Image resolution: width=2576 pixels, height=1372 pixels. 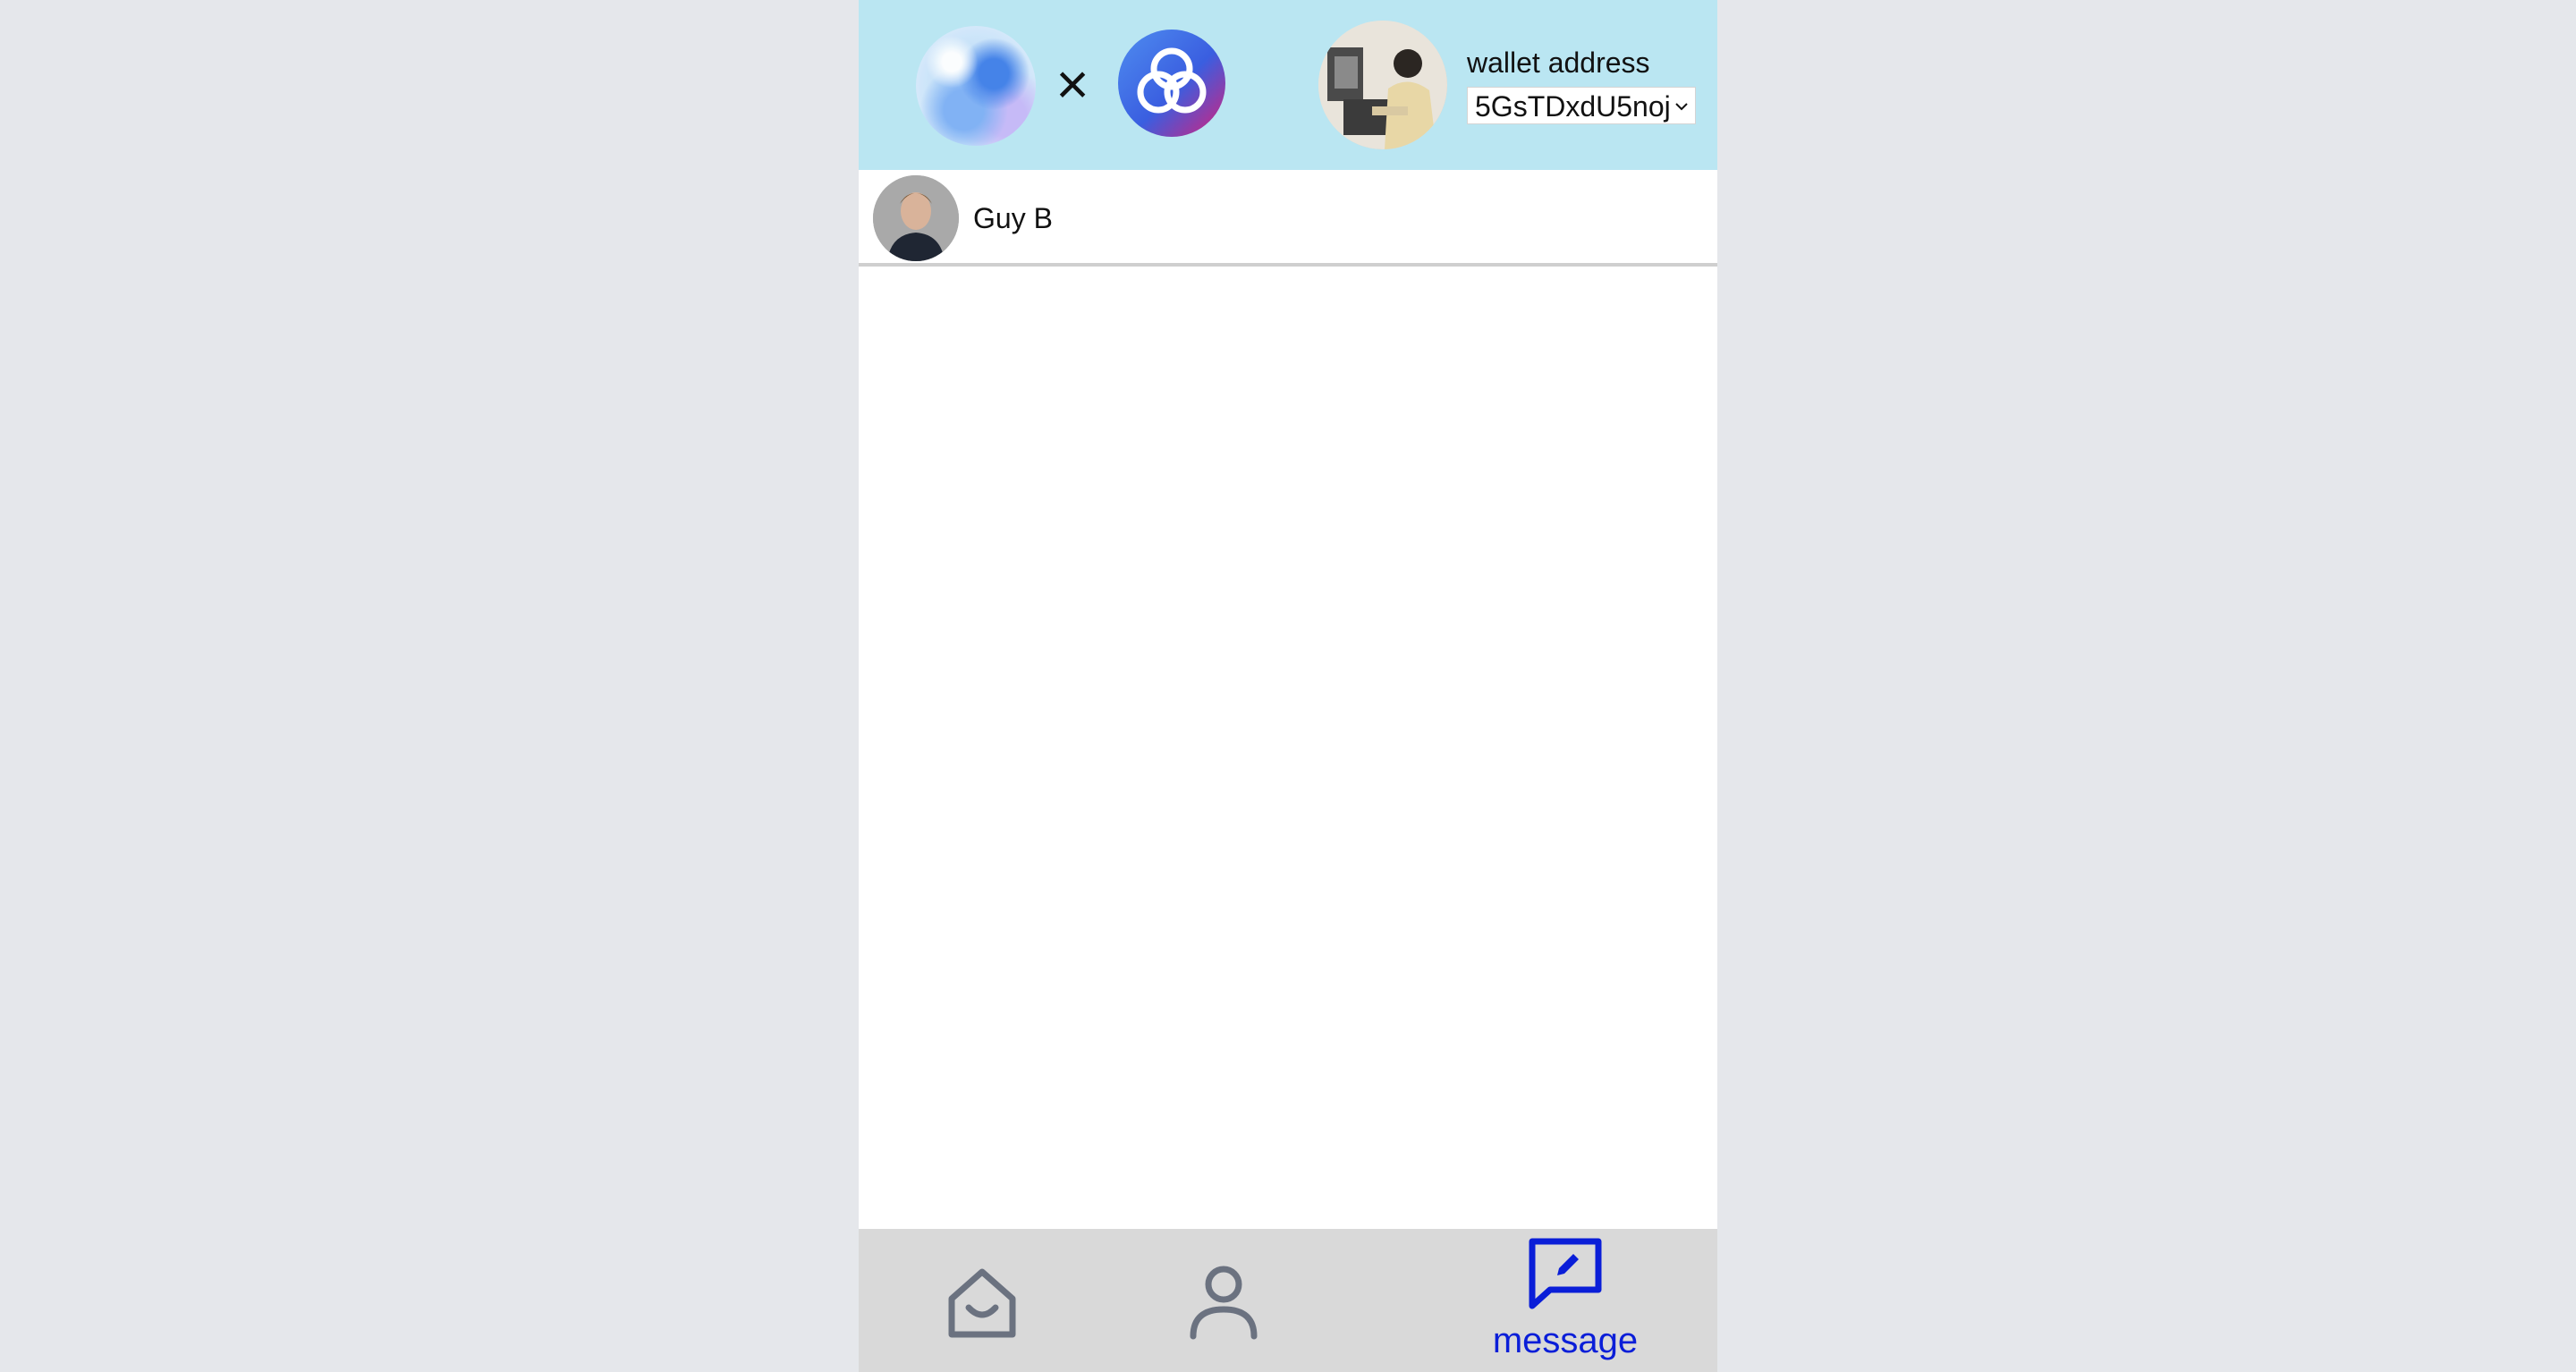 I want to click on knot-logo-icon, so click(x=1171, y=83).